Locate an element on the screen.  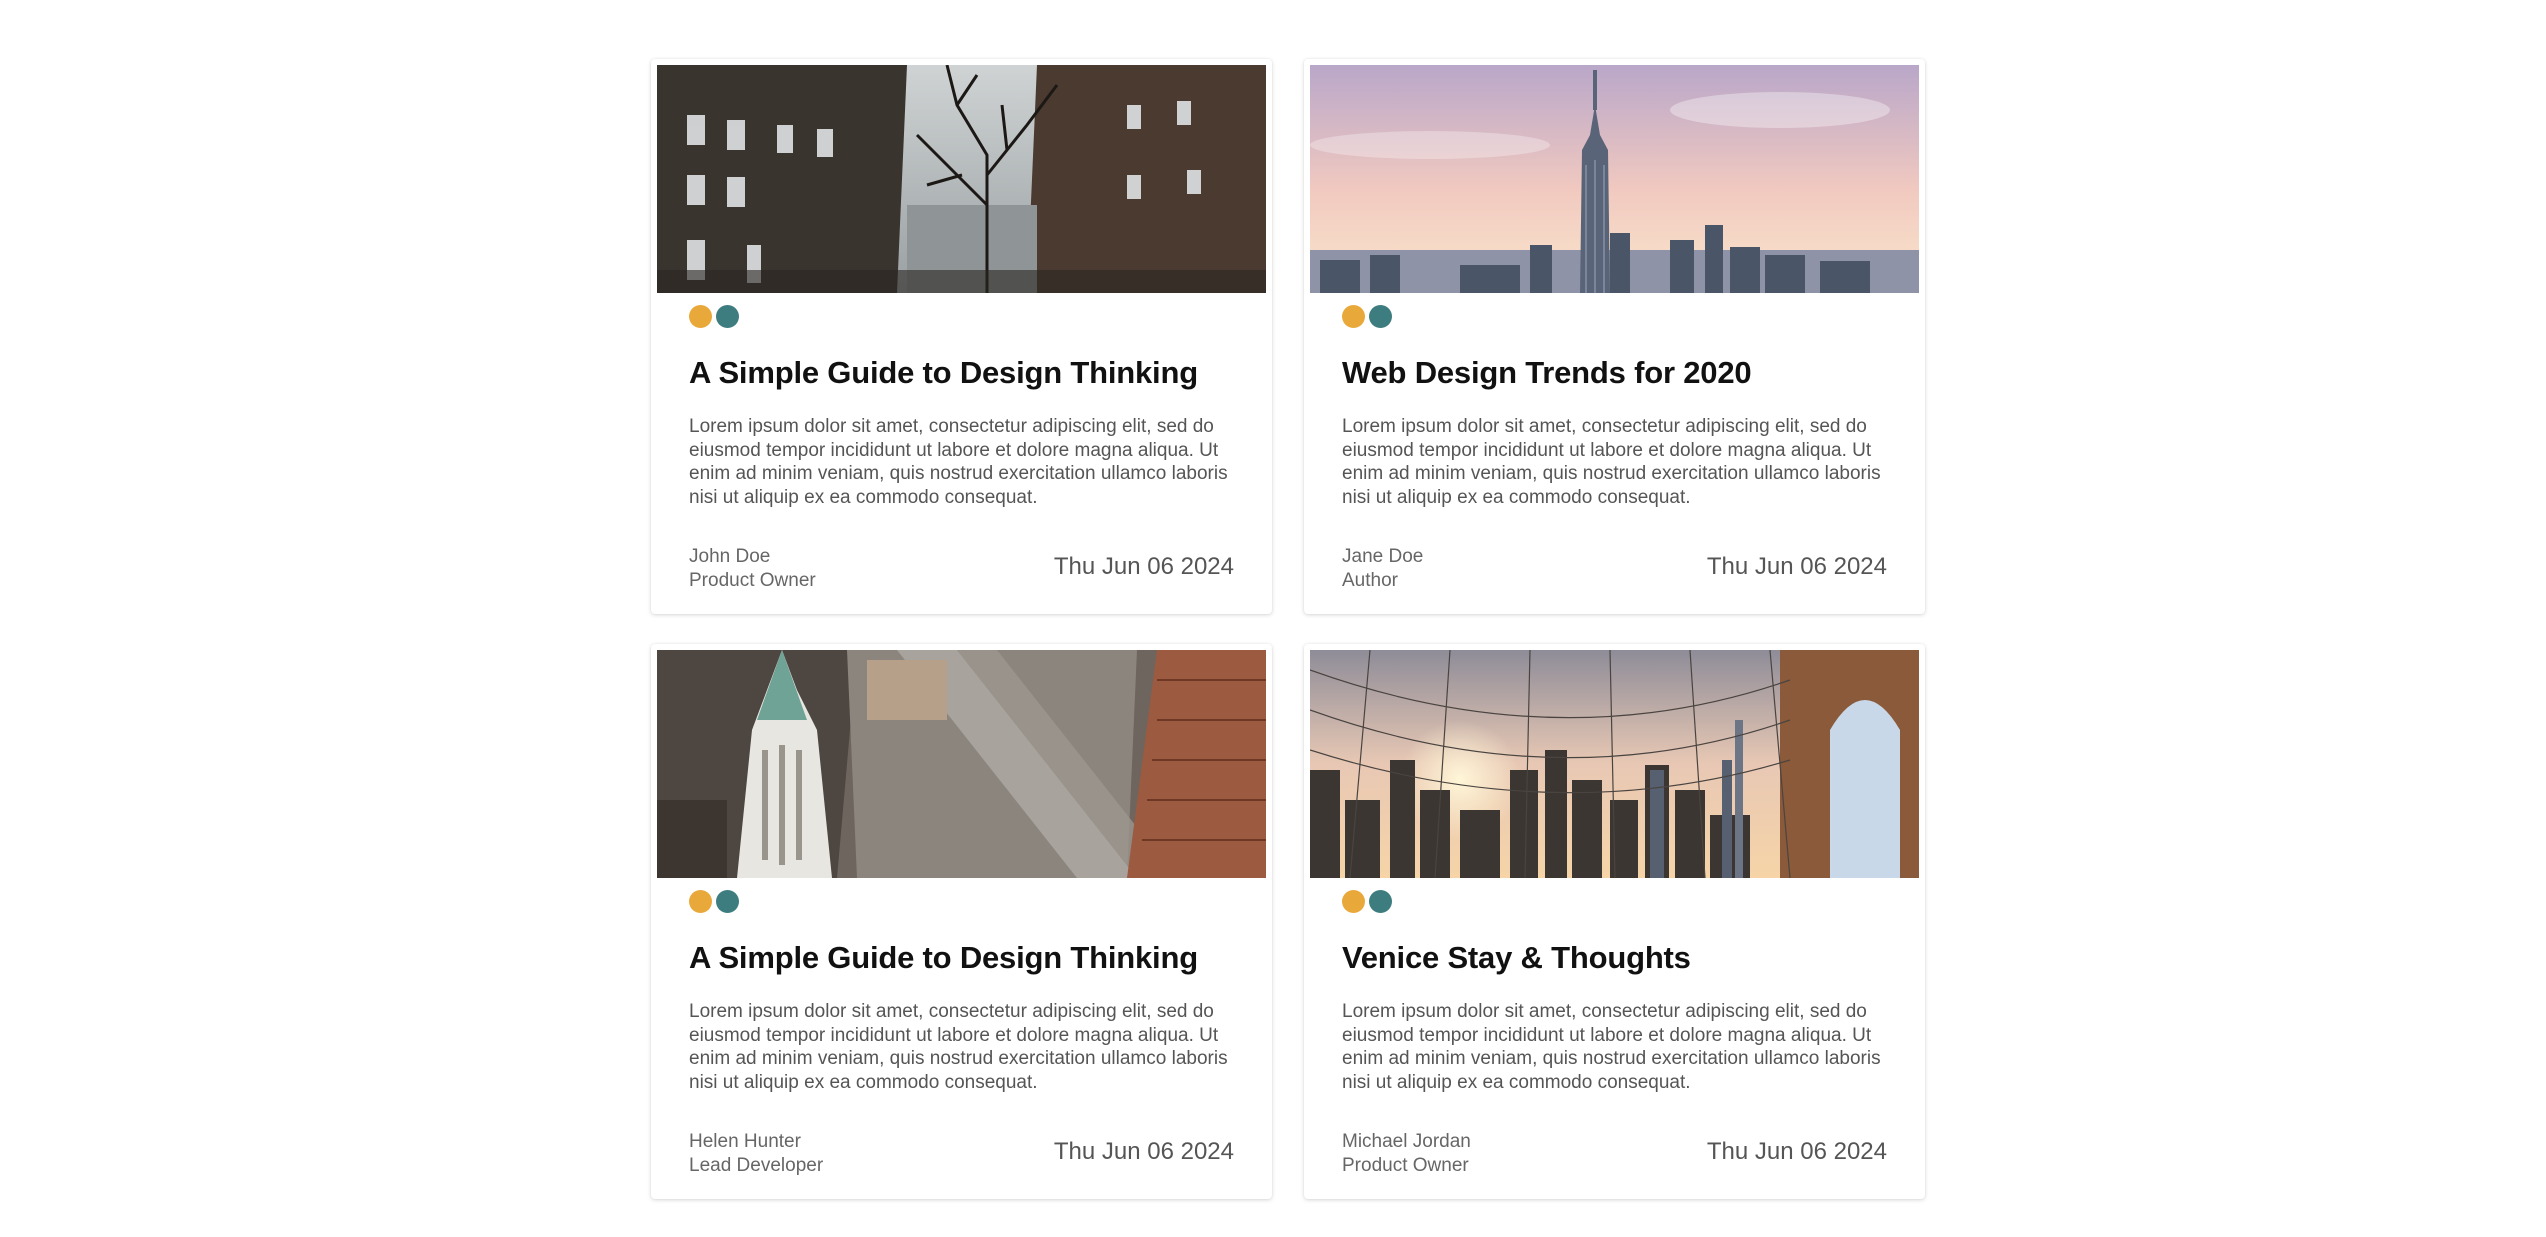
author-name: Jane Doe is located at coordinates (1383, 556).